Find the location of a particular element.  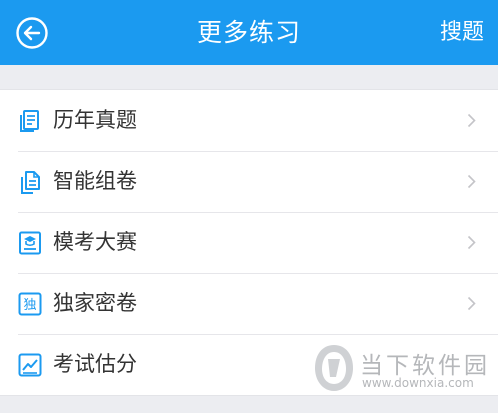

exclusive-badge-text: 独 is located at coordinates (29, 305).